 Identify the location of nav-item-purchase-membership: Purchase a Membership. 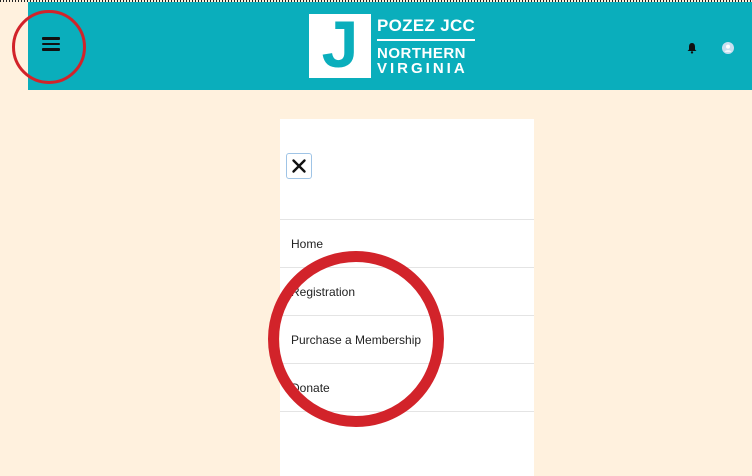
(407, 339).